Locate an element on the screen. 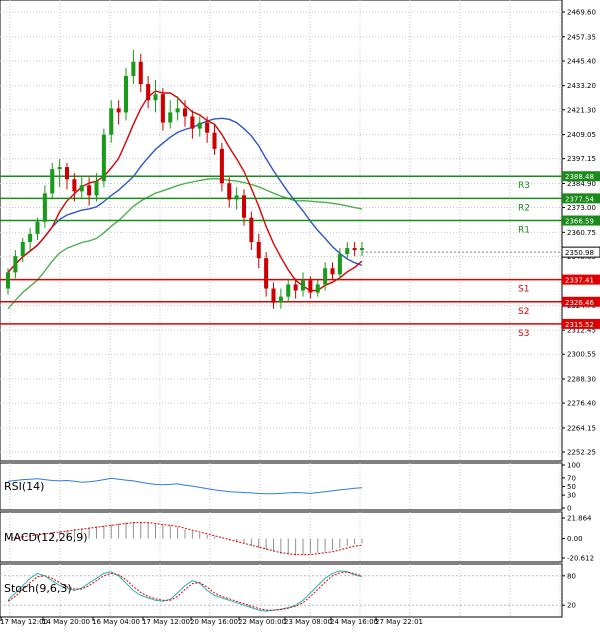 Image resolution: width=600 pixels, height=633 pixels. price-tick-label: 2397.15 is located at coordinates (581, 159).